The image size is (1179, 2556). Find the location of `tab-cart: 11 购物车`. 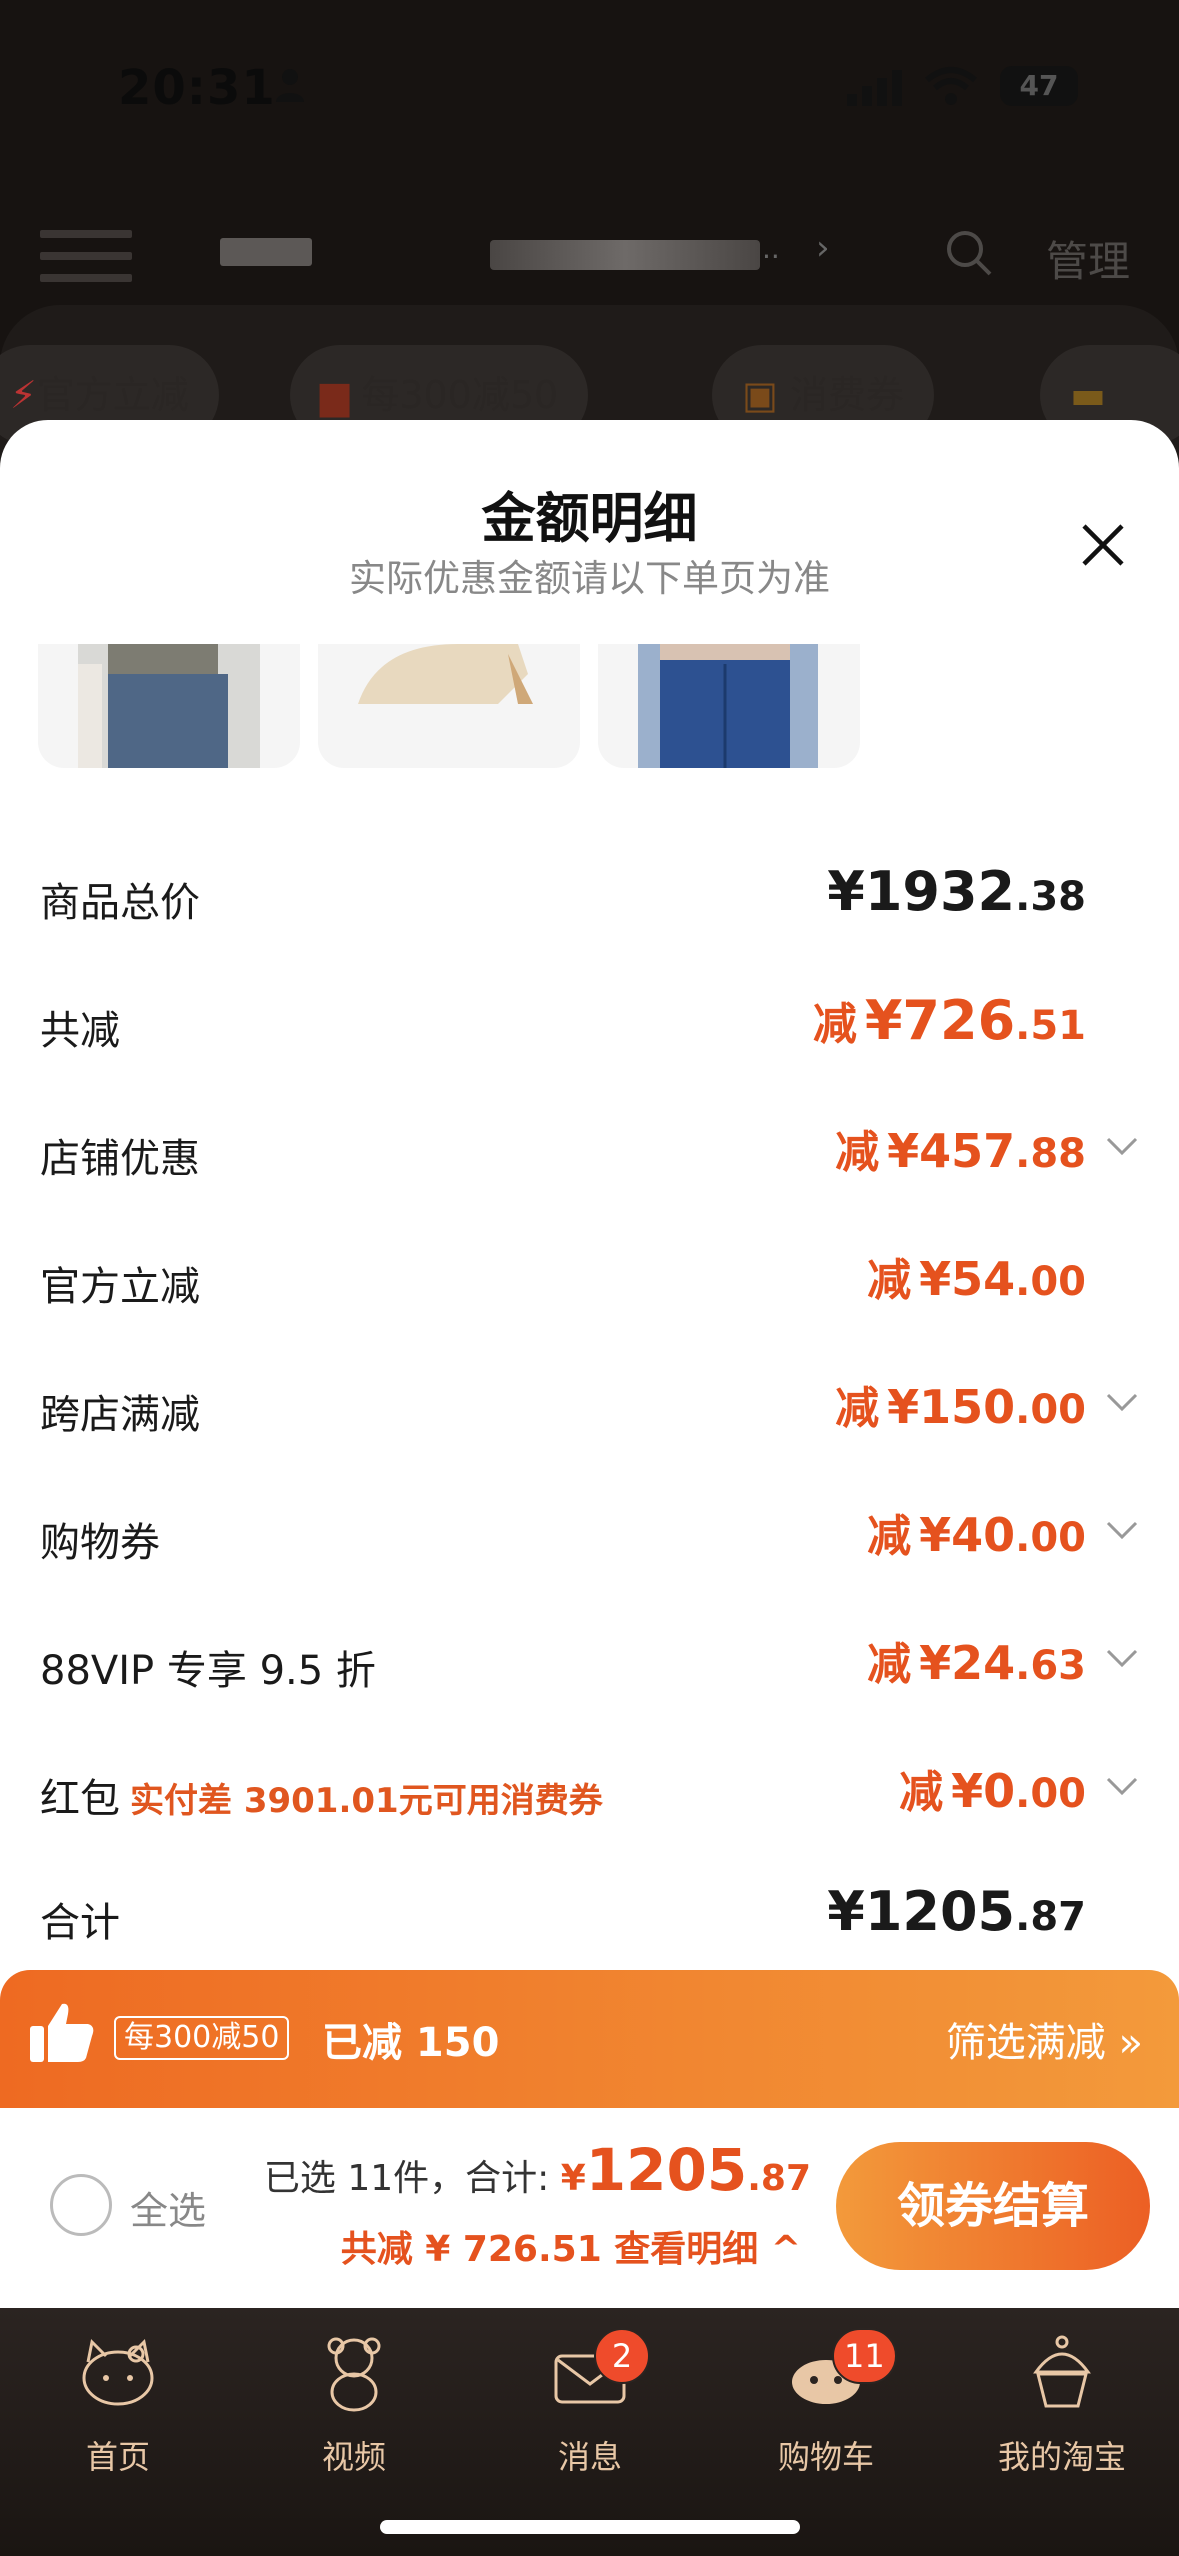

tab-cart: 11 购物车 is located at coordinates (826, 2408).